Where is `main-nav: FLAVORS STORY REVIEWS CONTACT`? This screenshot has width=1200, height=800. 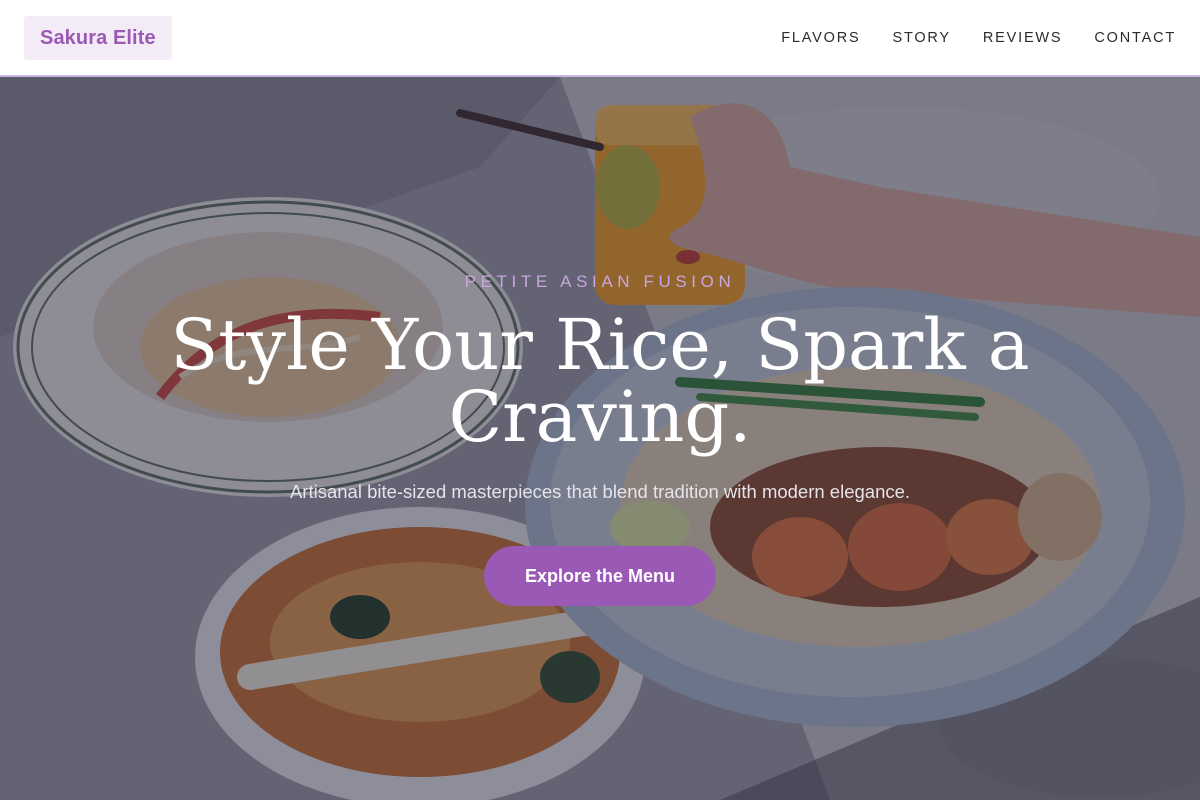
main-nav: FLAVORS STORY REVIEWS CONTACT is located at coordinates (978, 38).